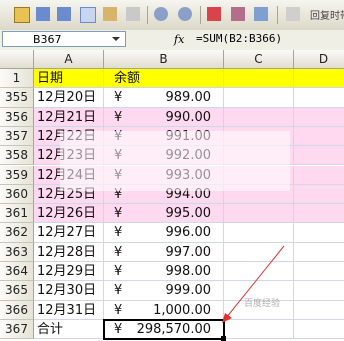 This screenshot has height=341, width=344. I want to click on annotation-arrow, so click(253, 284).